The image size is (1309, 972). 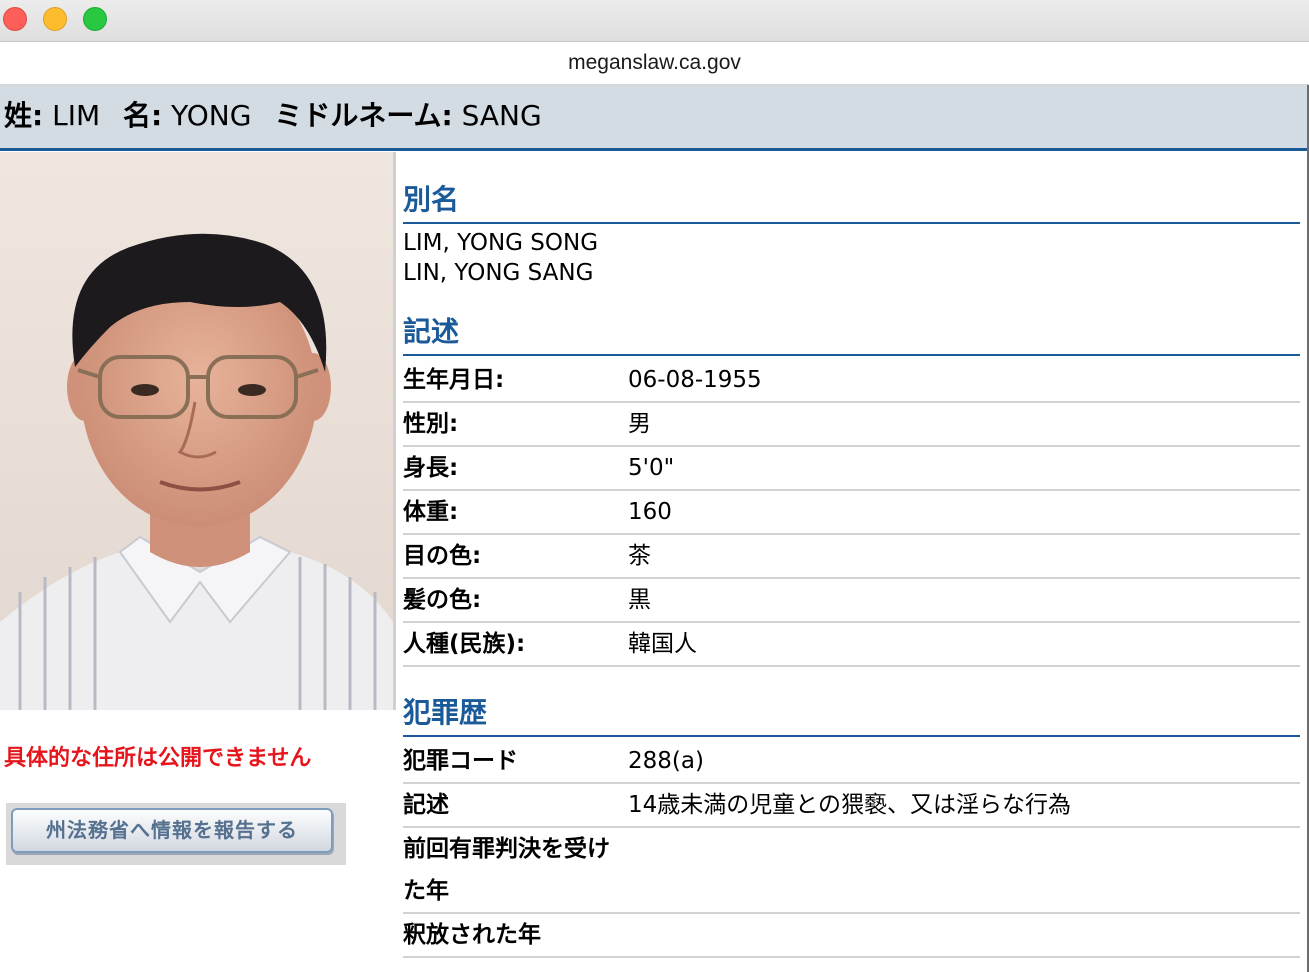 I want to click on report-button-frame: 州法務省へ情報を報告する, so click(x=176, y=834).